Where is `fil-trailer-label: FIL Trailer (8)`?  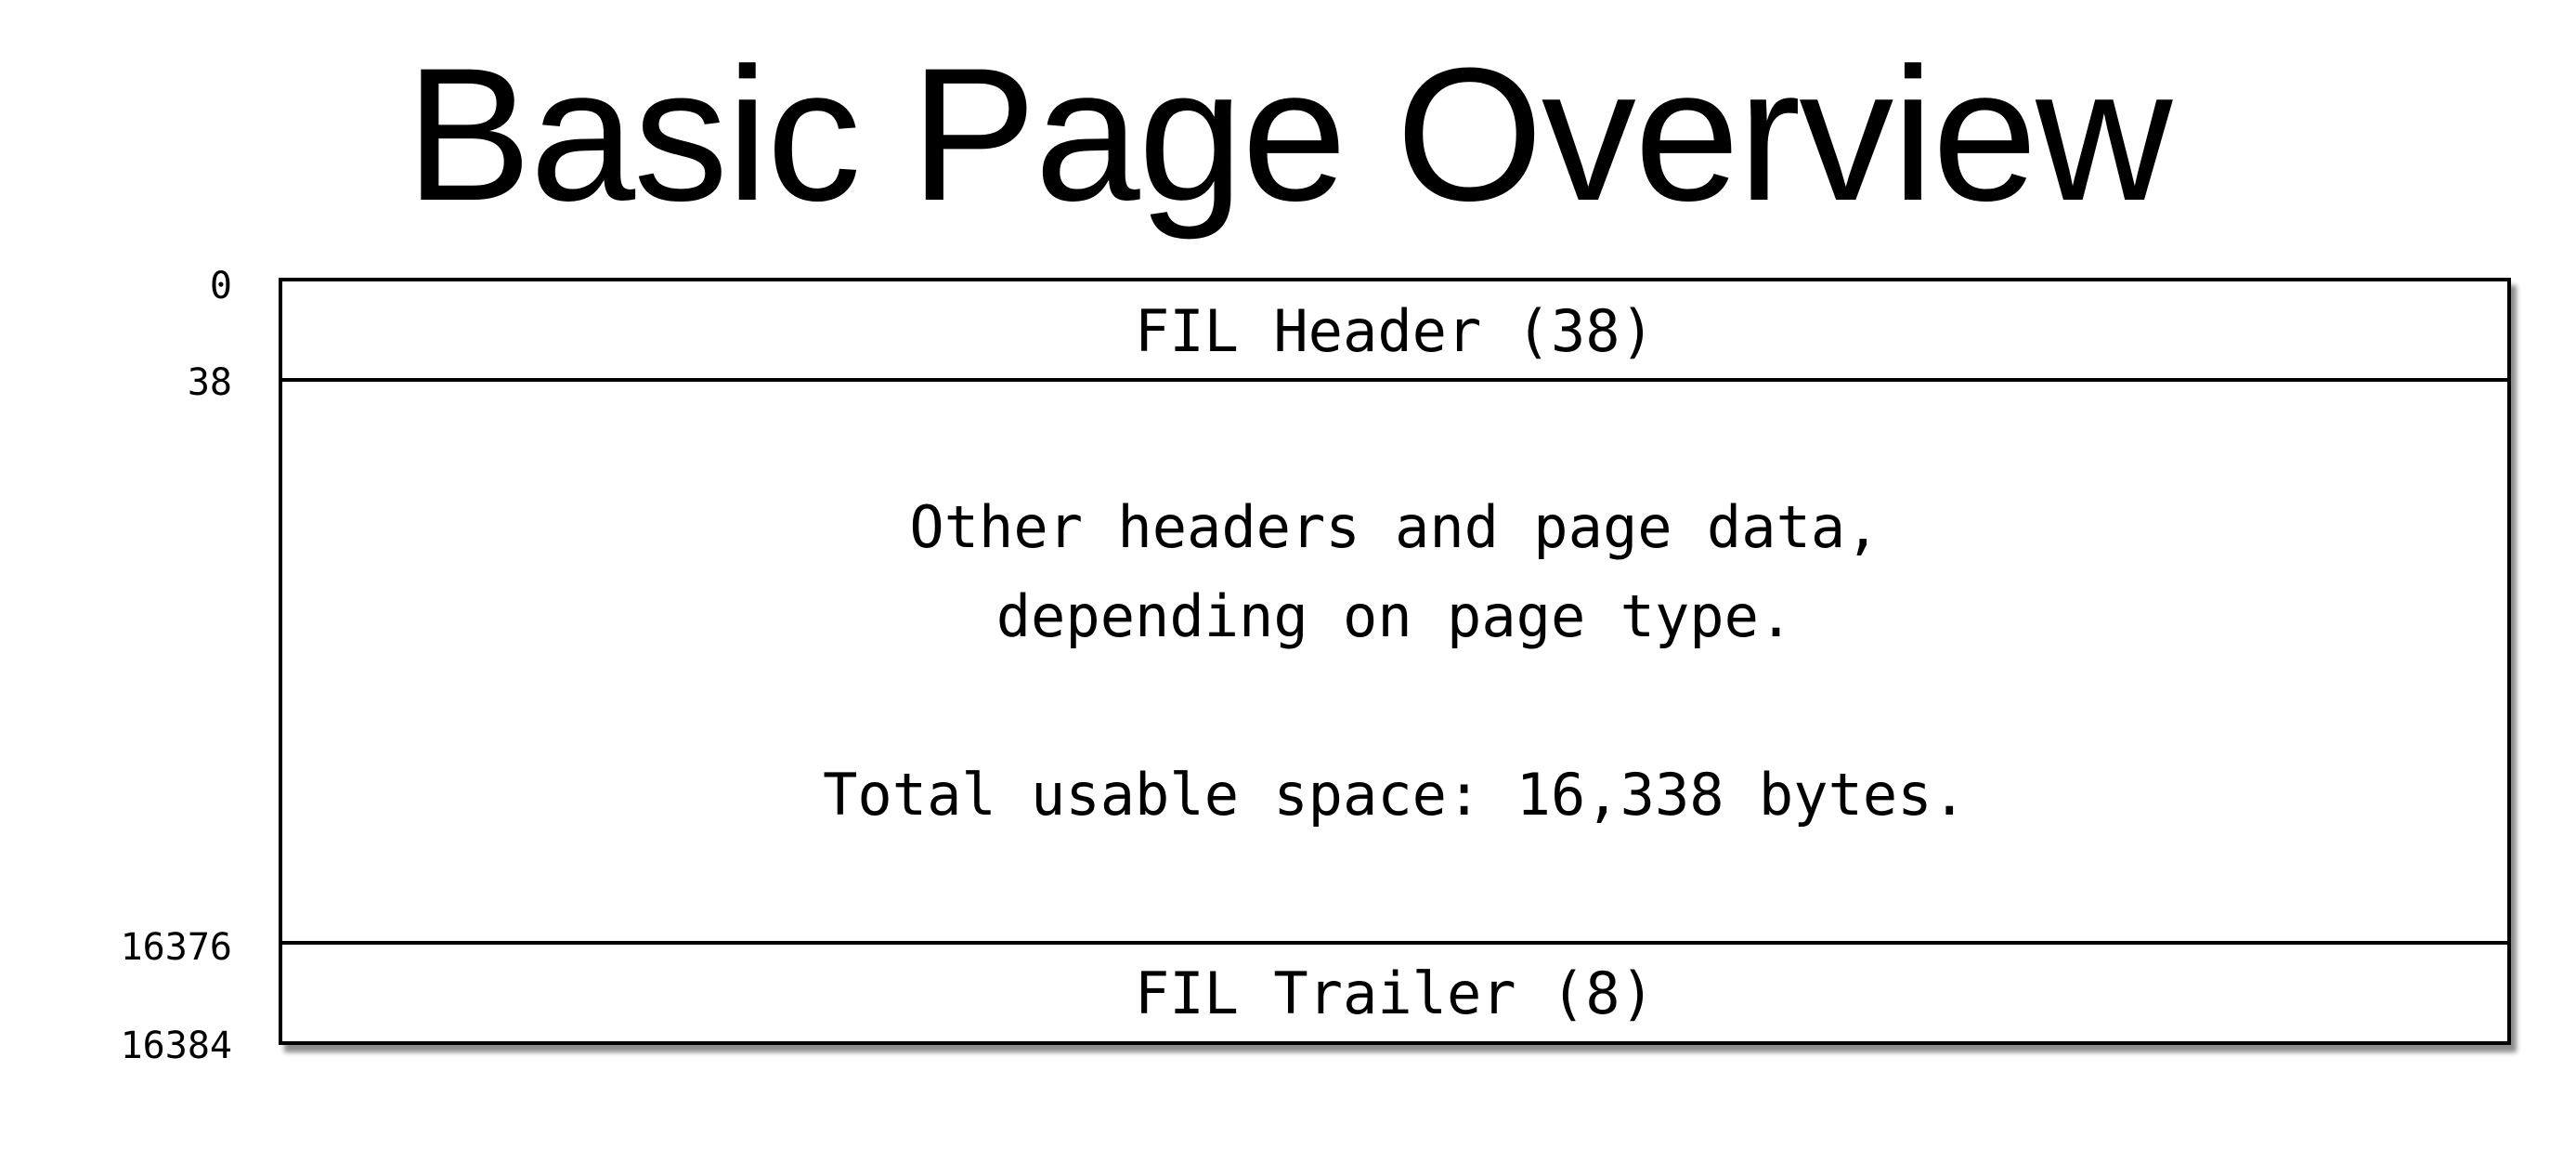 fil-trailer-label: FIL Trailer (8) is located at coordinates (1395, 993).